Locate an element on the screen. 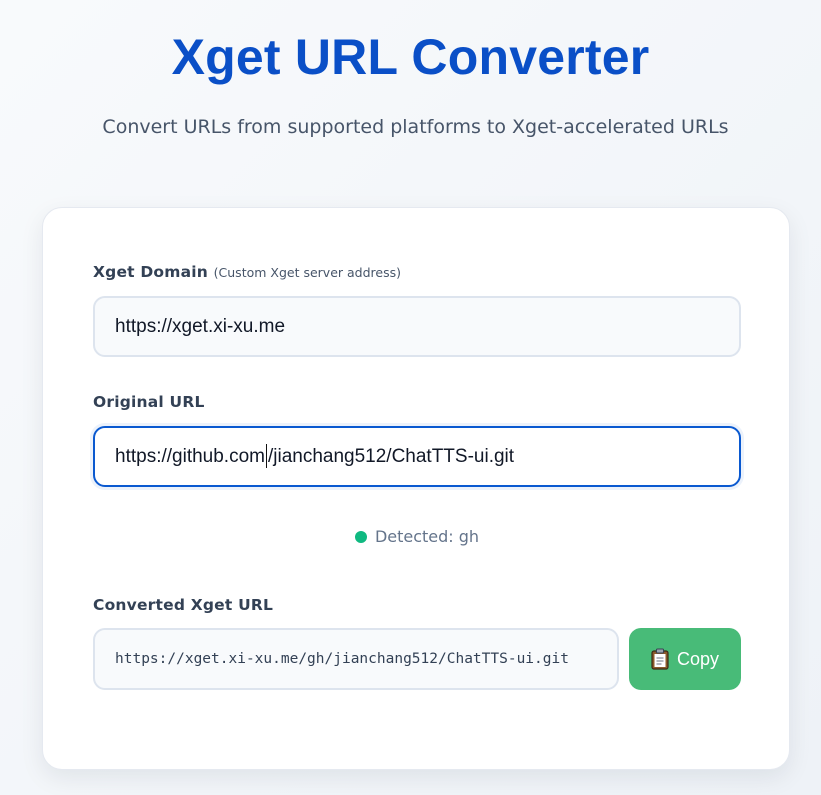 Image resolution: width=821 pixels, height=795 pixels. converted-url-label: Converted Xget URL is located at coordinates (183, 605).